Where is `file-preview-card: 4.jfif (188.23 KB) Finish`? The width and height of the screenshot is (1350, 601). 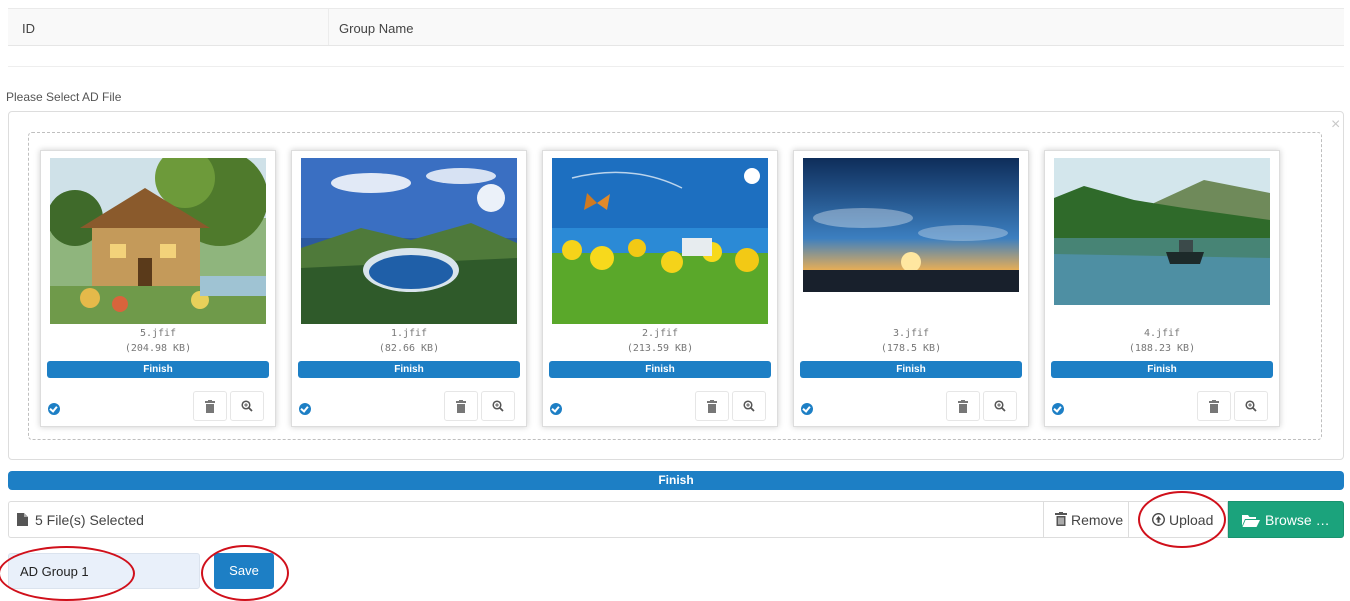 file-preview-card: 4.jfif (188.23 KB) Finish is located at coordinates (1162, 288).